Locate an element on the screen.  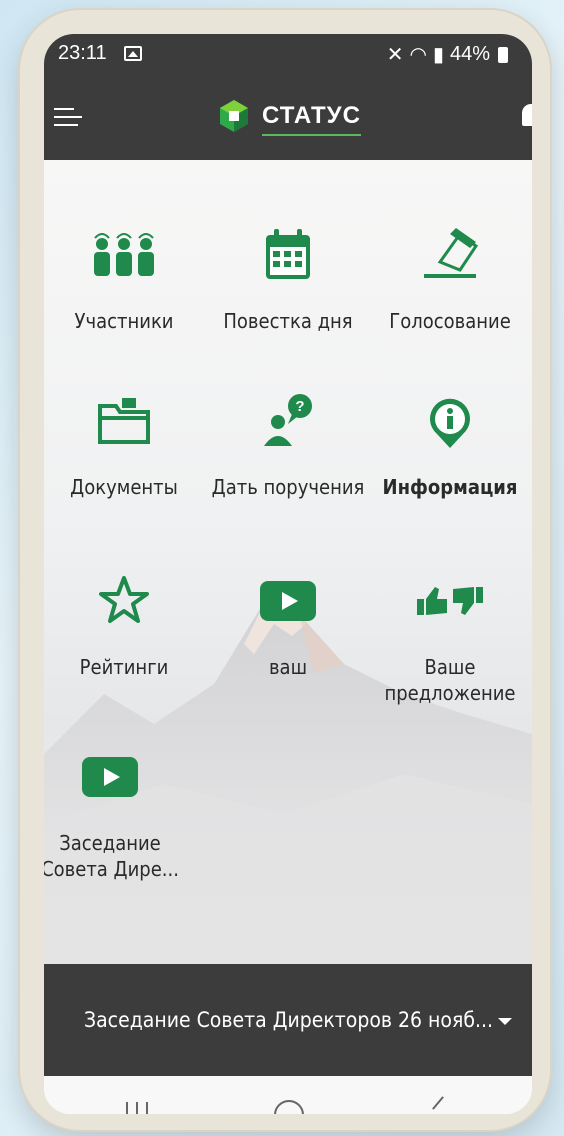
battery-icon is located at coordinates (503, 54).